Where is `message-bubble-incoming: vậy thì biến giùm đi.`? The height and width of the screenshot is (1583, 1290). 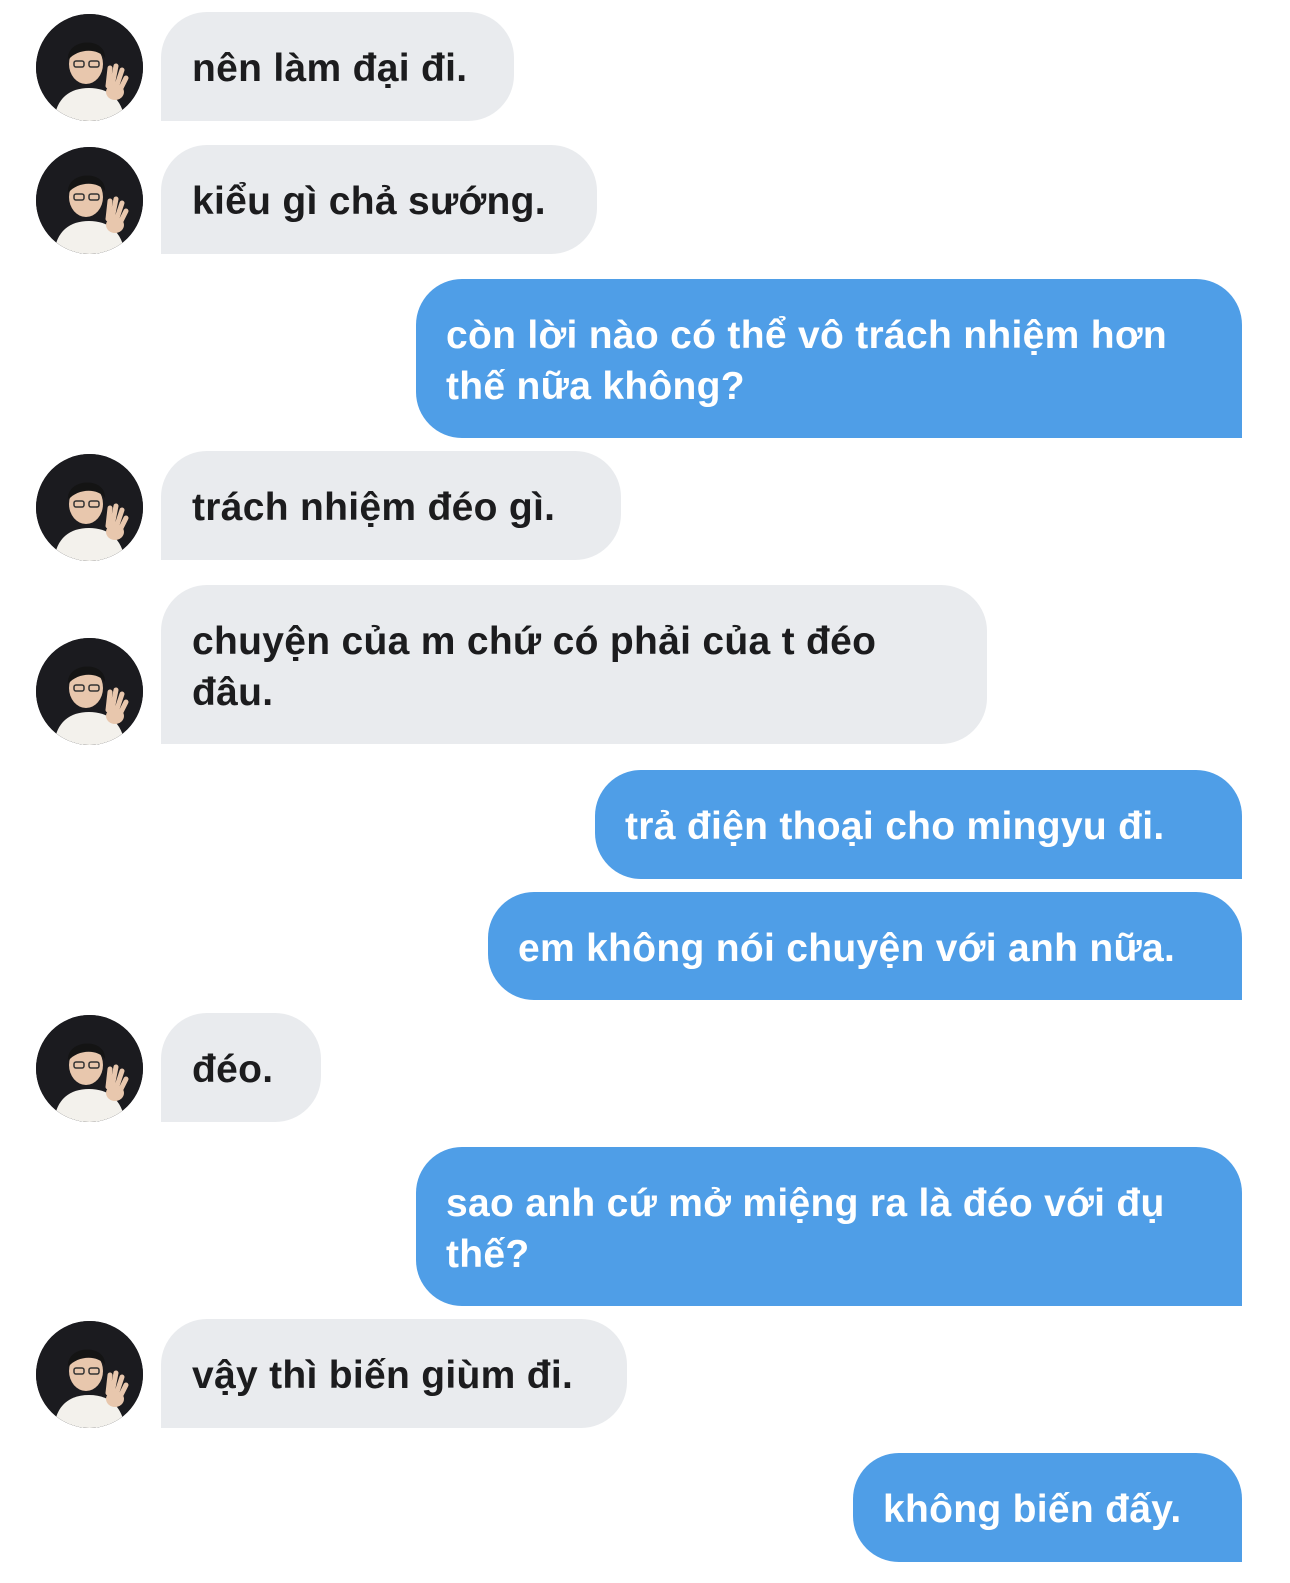
message-bubble-incoming: vậy thì biến giùm đi. is located at coordinates (394, 1373).